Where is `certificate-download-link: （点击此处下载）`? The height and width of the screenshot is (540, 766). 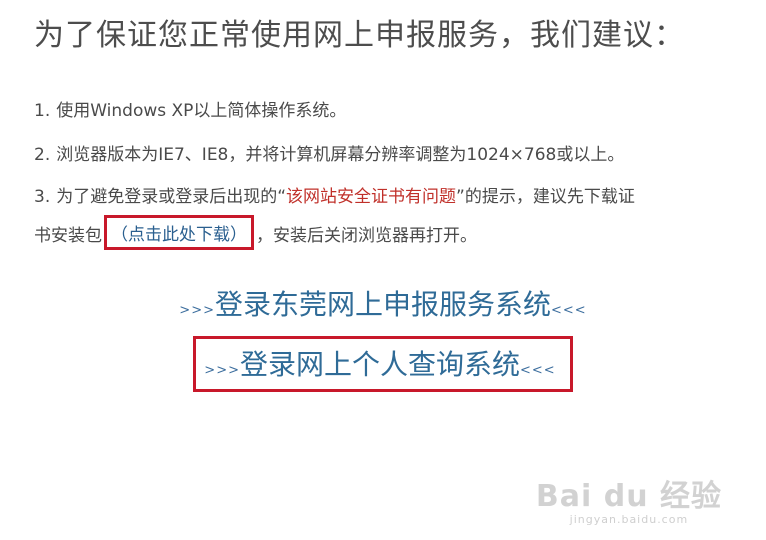
certificate-download-link: （点击此处下载） is located at coordinates (179, 232).